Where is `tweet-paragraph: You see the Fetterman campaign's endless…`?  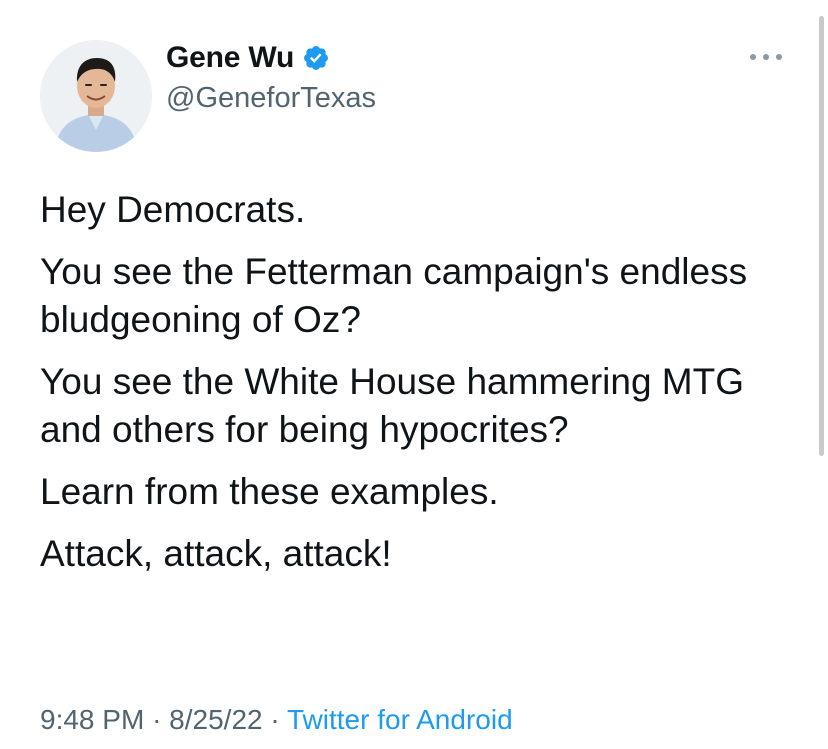 tweet-paragraph: You see the Fetterman campaign's endless… is located at coordinates (394, 295).